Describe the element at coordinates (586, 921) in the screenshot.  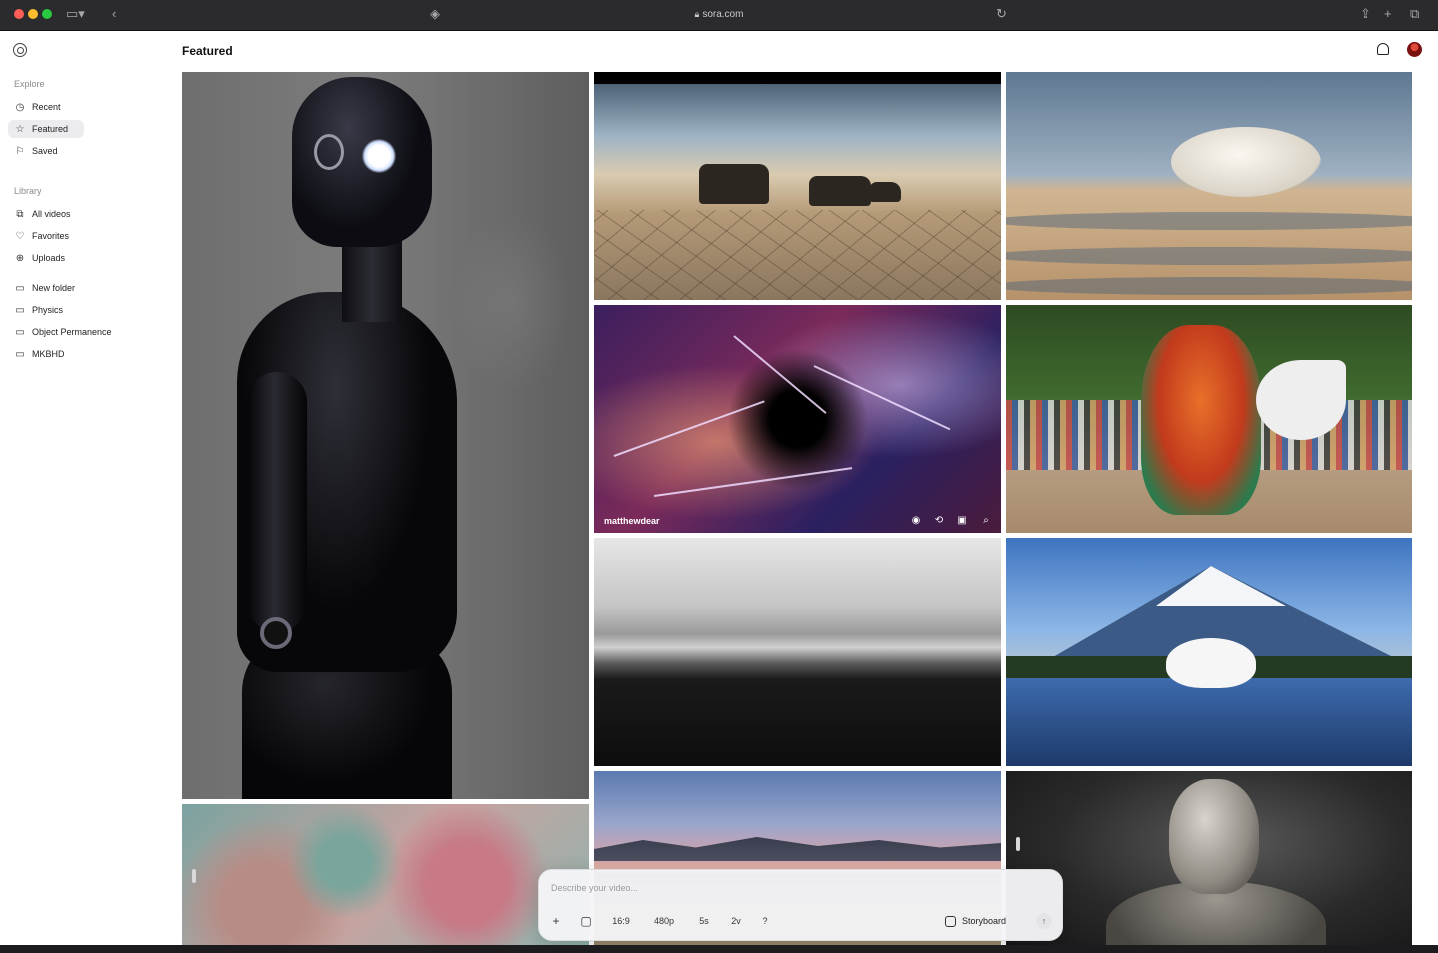
I see `preset-icon: ▢` at that location.